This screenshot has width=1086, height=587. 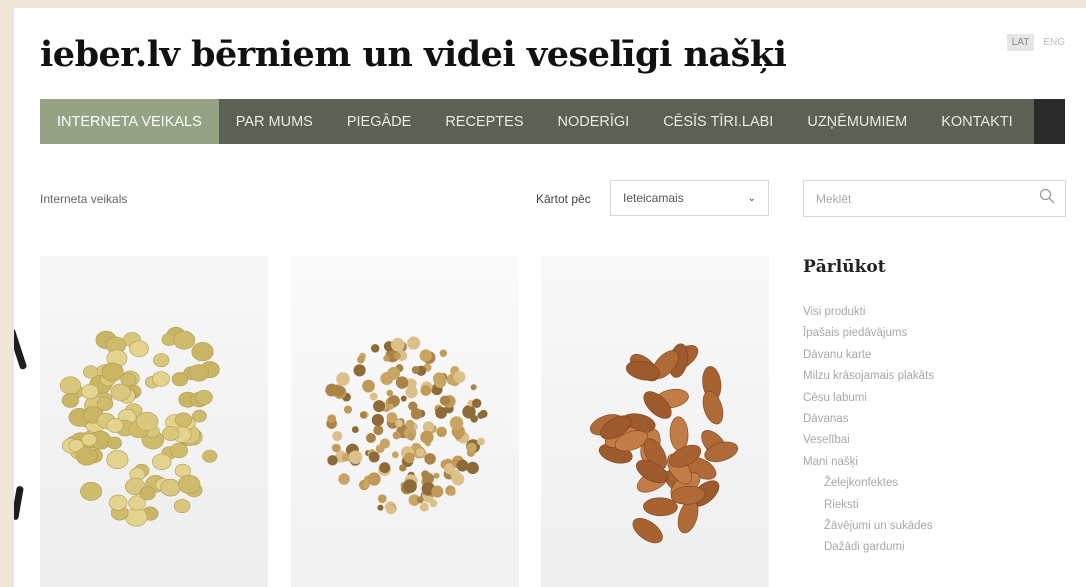 I want to click on category-item: Milzu krāsojamais plakāts, so click(x=868, y=376).